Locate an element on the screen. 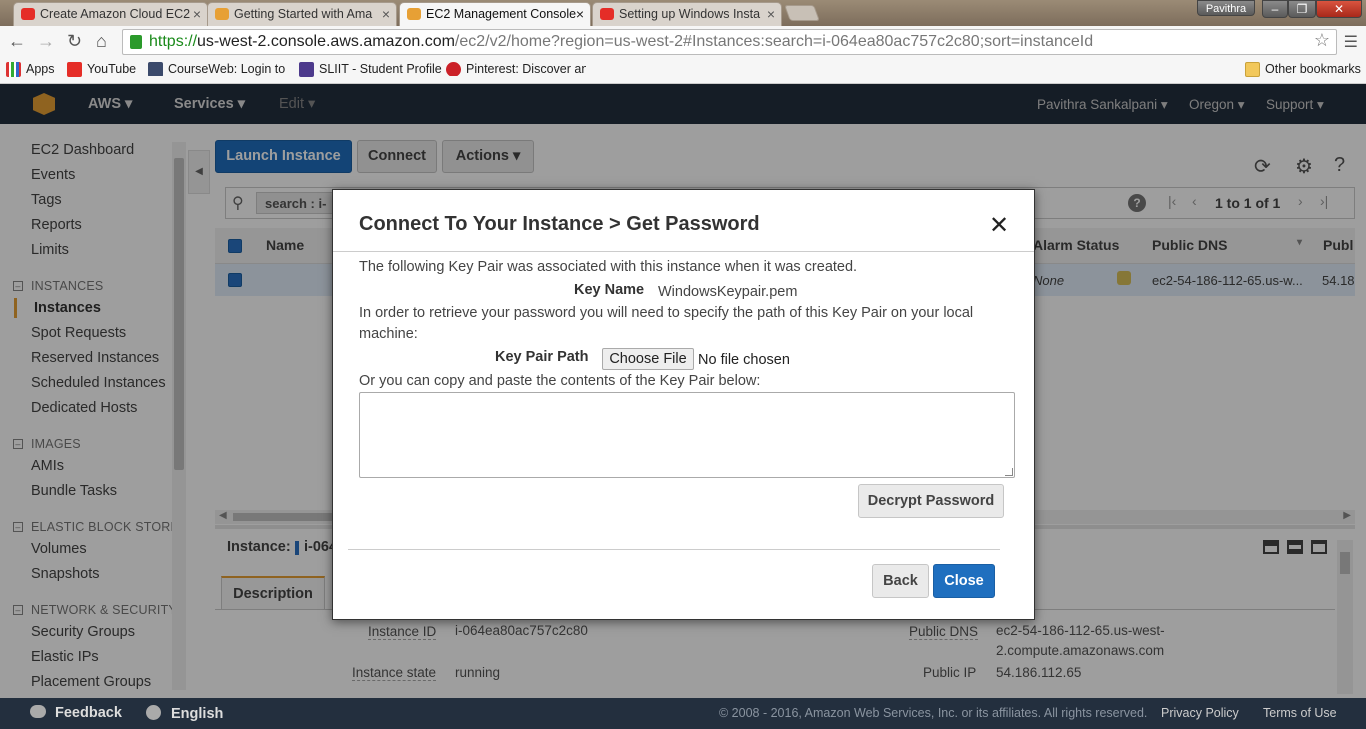 This screenshot has width=1366, height=729. browser-tab-active: EC2 Management Console × is located at coordinates (495, 14).